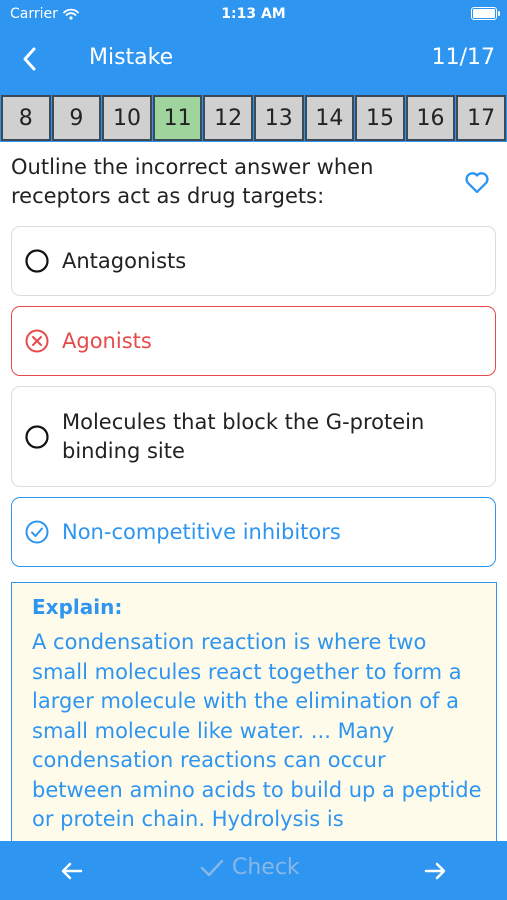 Image resolution: width=507 pixels, height=900 pixels. I want to click on arrow-left-icon, so click(72, 871).